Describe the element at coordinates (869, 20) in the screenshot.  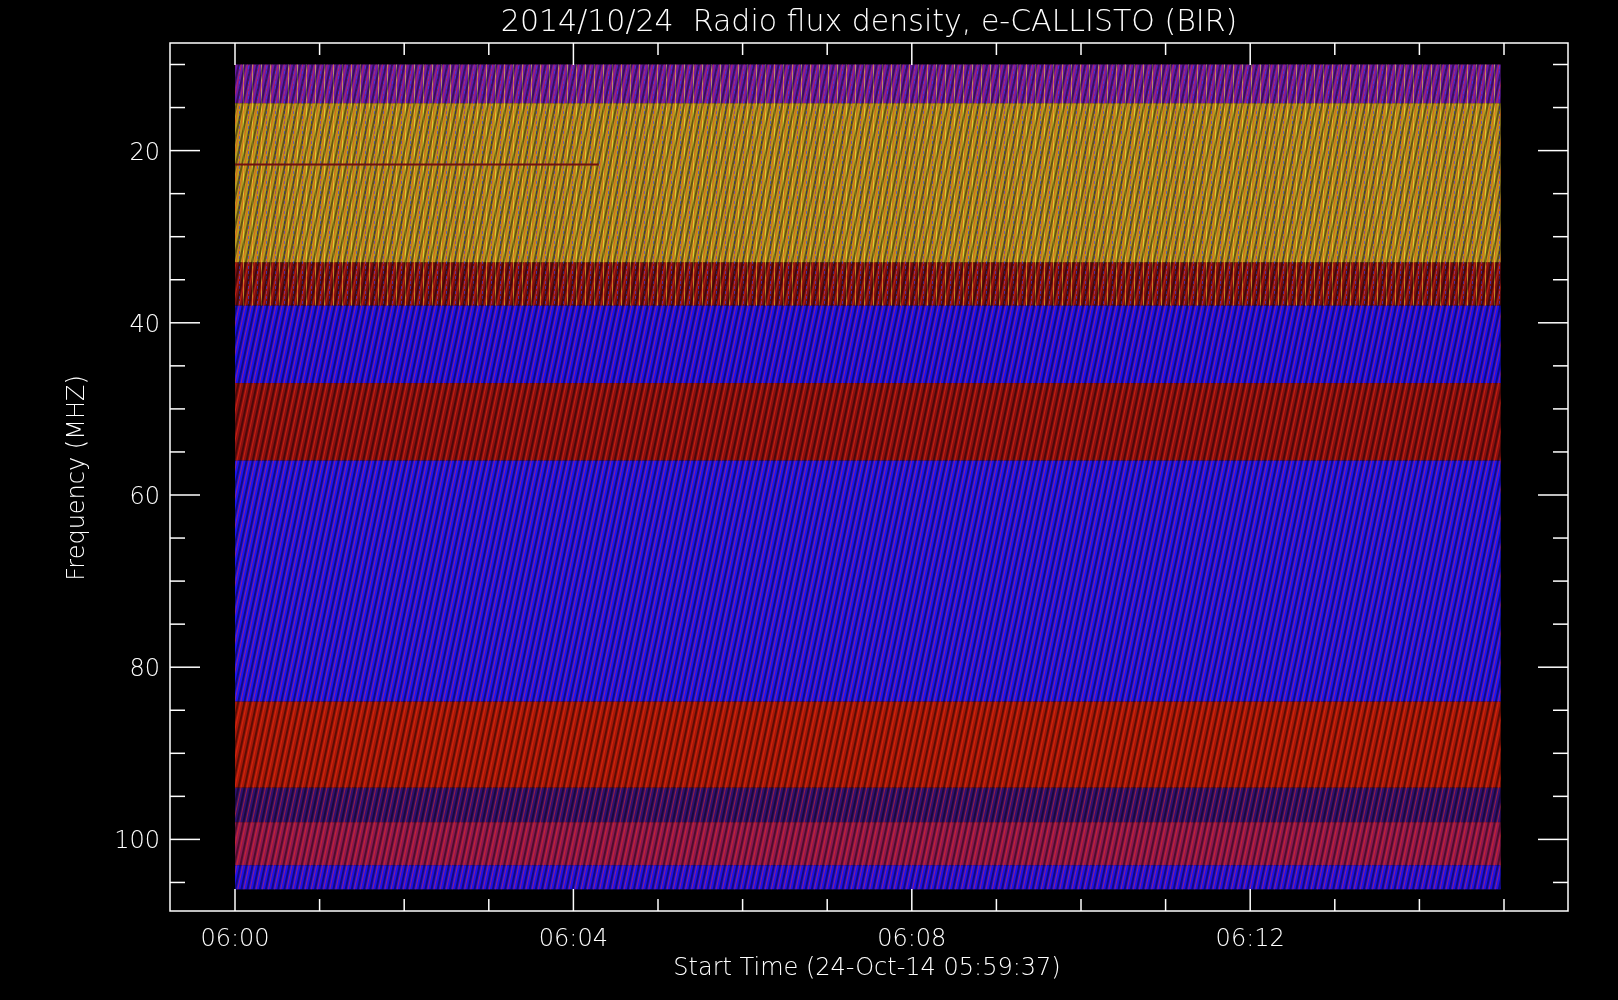
I see `chart-title: 2014/10/24 Radio flux density, e-CALLISTO (BIR)` at that location.